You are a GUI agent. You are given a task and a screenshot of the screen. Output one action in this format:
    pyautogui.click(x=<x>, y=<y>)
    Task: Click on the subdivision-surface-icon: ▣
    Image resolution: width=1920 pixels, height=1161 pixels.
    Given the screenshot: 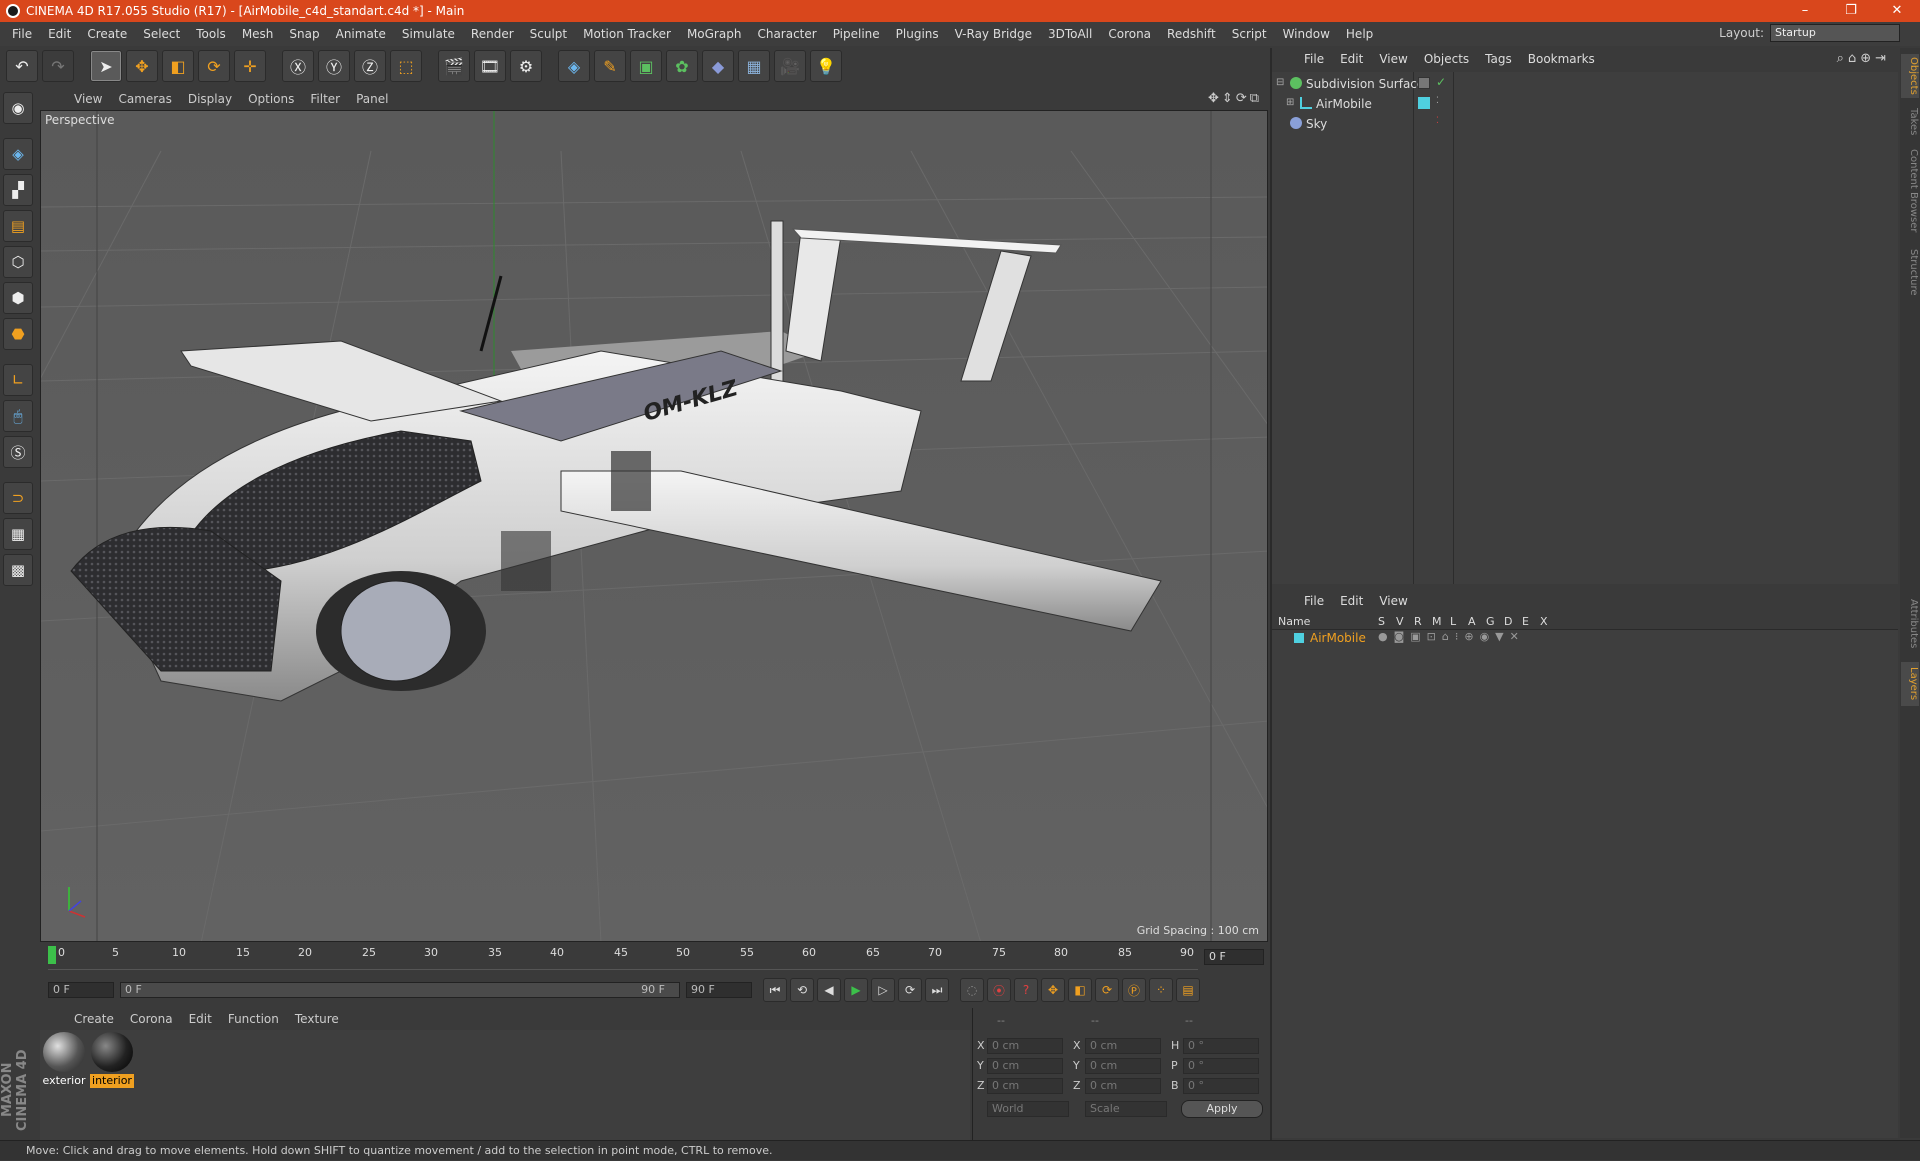 What is the action you would take?
    pyautogui.click(x=646, y=66)
    